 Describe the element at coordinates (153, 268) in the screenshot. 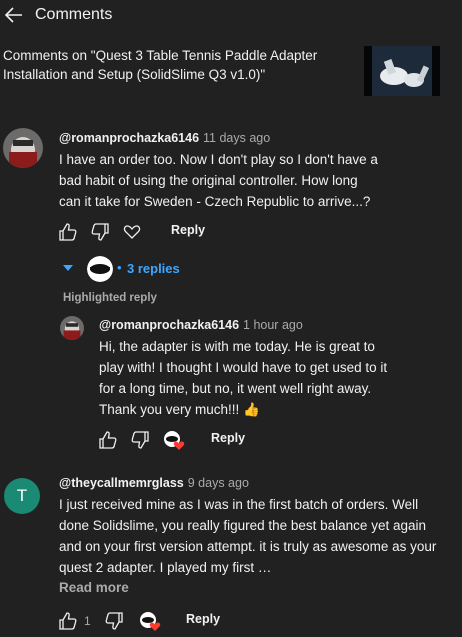

I see `replies-count: 3 replies` at that location.